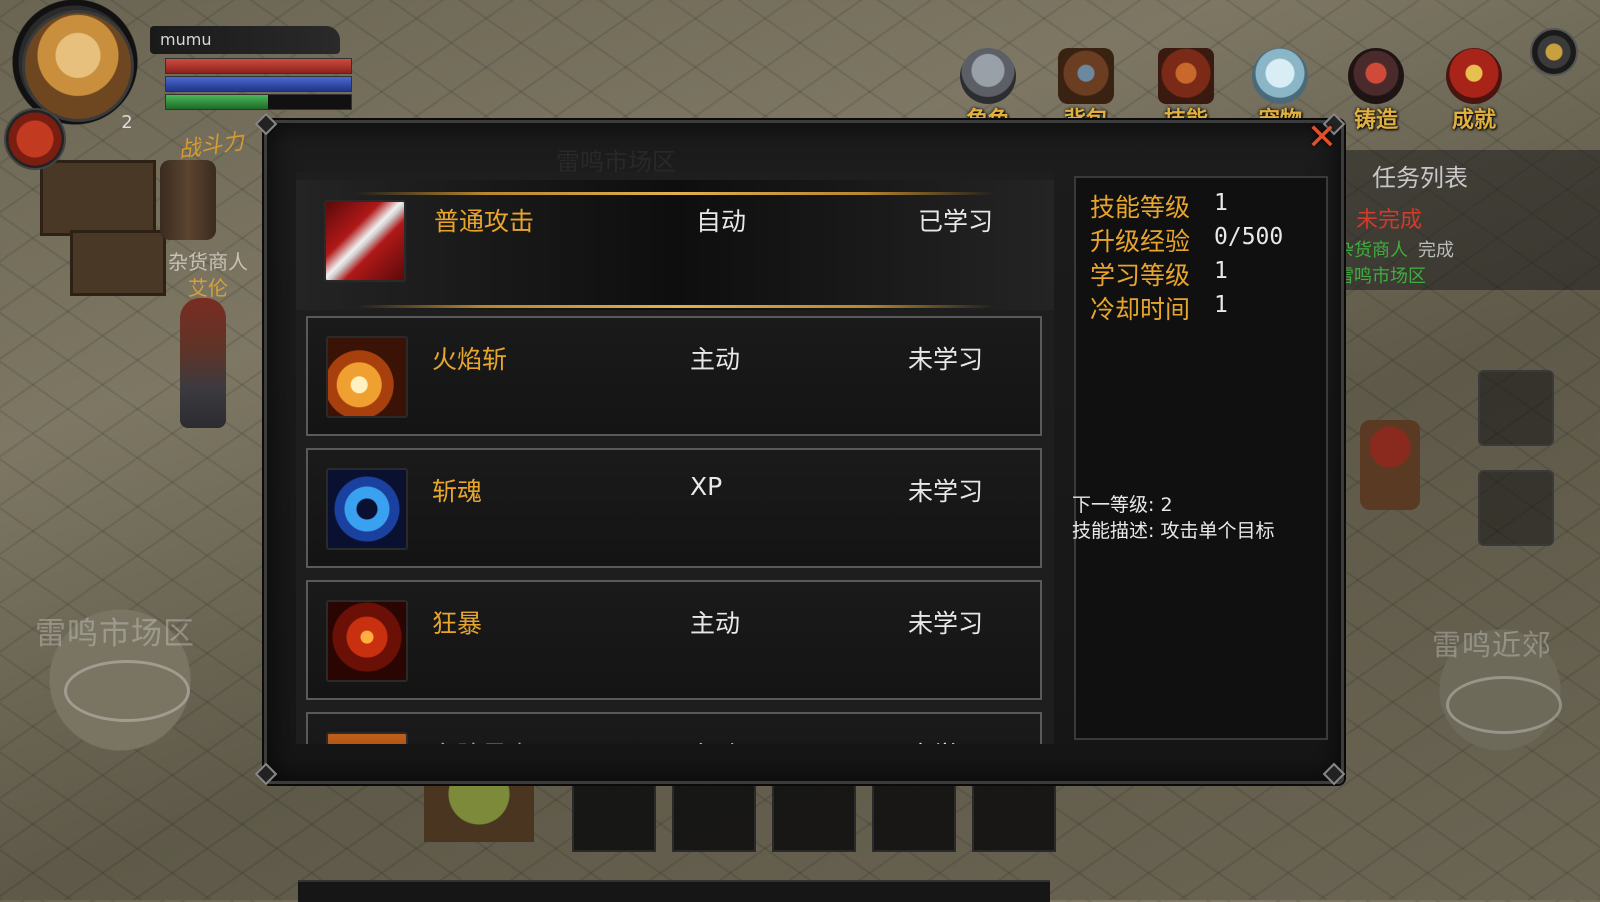  What do you see at coordinates (674, 728) in the screenshot?
I see `skill-row: 名阶暴击 主动 未学习` at bounding box center [674, 728].